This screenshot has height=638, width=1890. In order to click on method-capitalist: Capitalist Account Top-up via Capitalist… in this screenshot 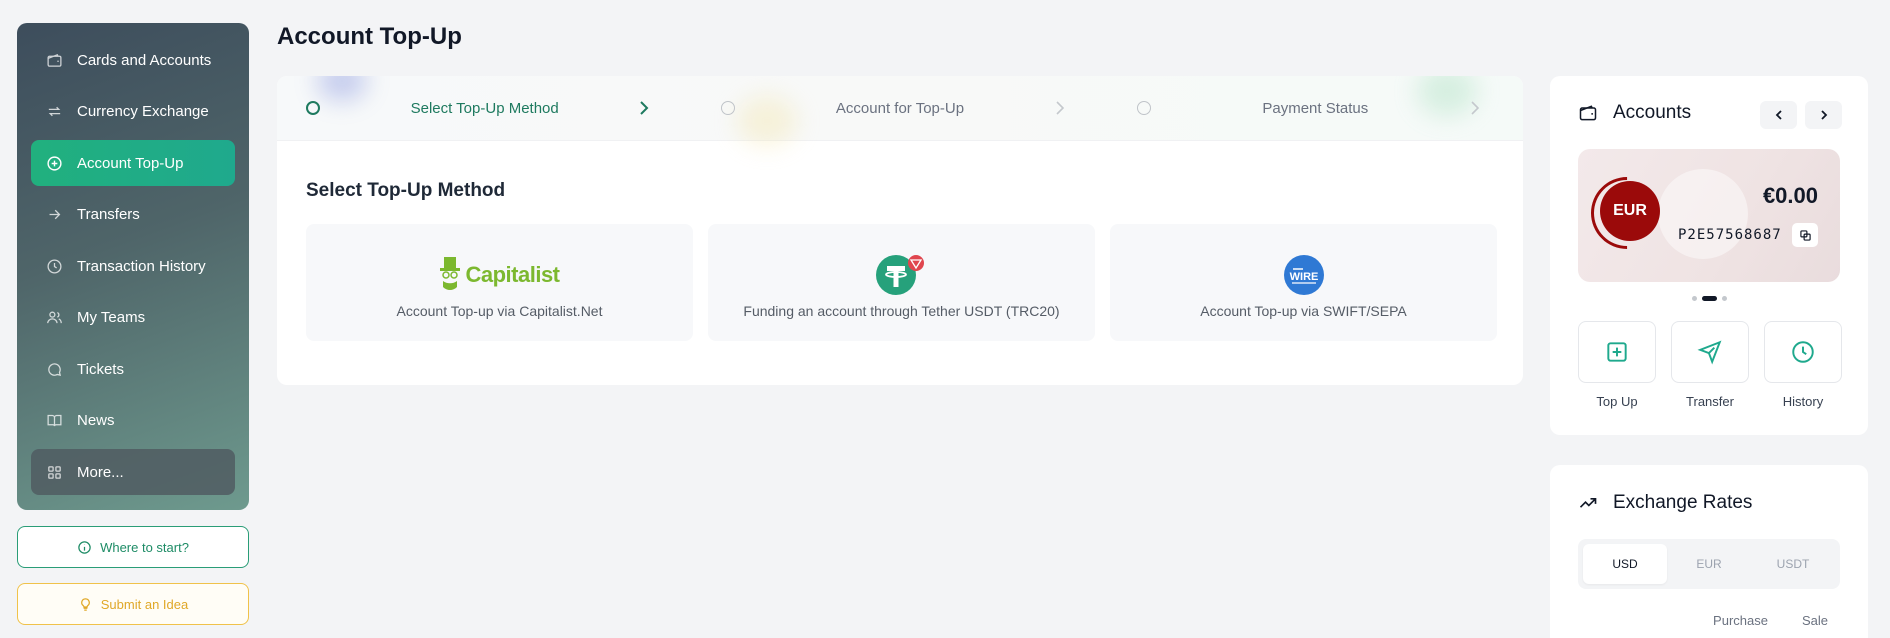, I will do `click(499, 282)`.